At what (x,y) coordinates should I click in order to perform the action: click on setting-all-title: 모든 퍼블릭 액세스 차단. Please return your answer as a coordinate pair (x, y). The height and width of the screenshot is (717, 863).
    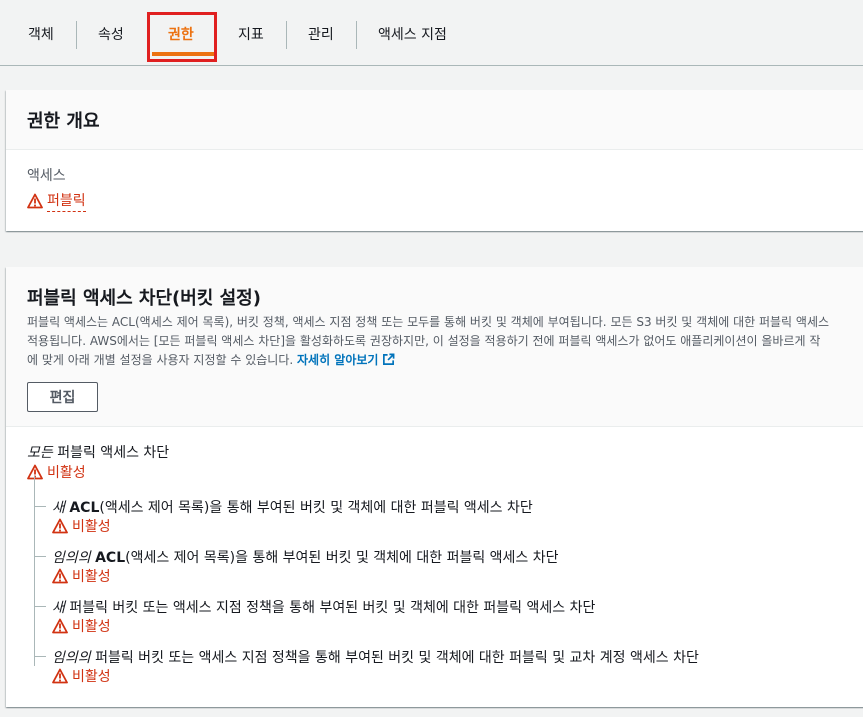
    Looking at the image, I should click on (98, 452).